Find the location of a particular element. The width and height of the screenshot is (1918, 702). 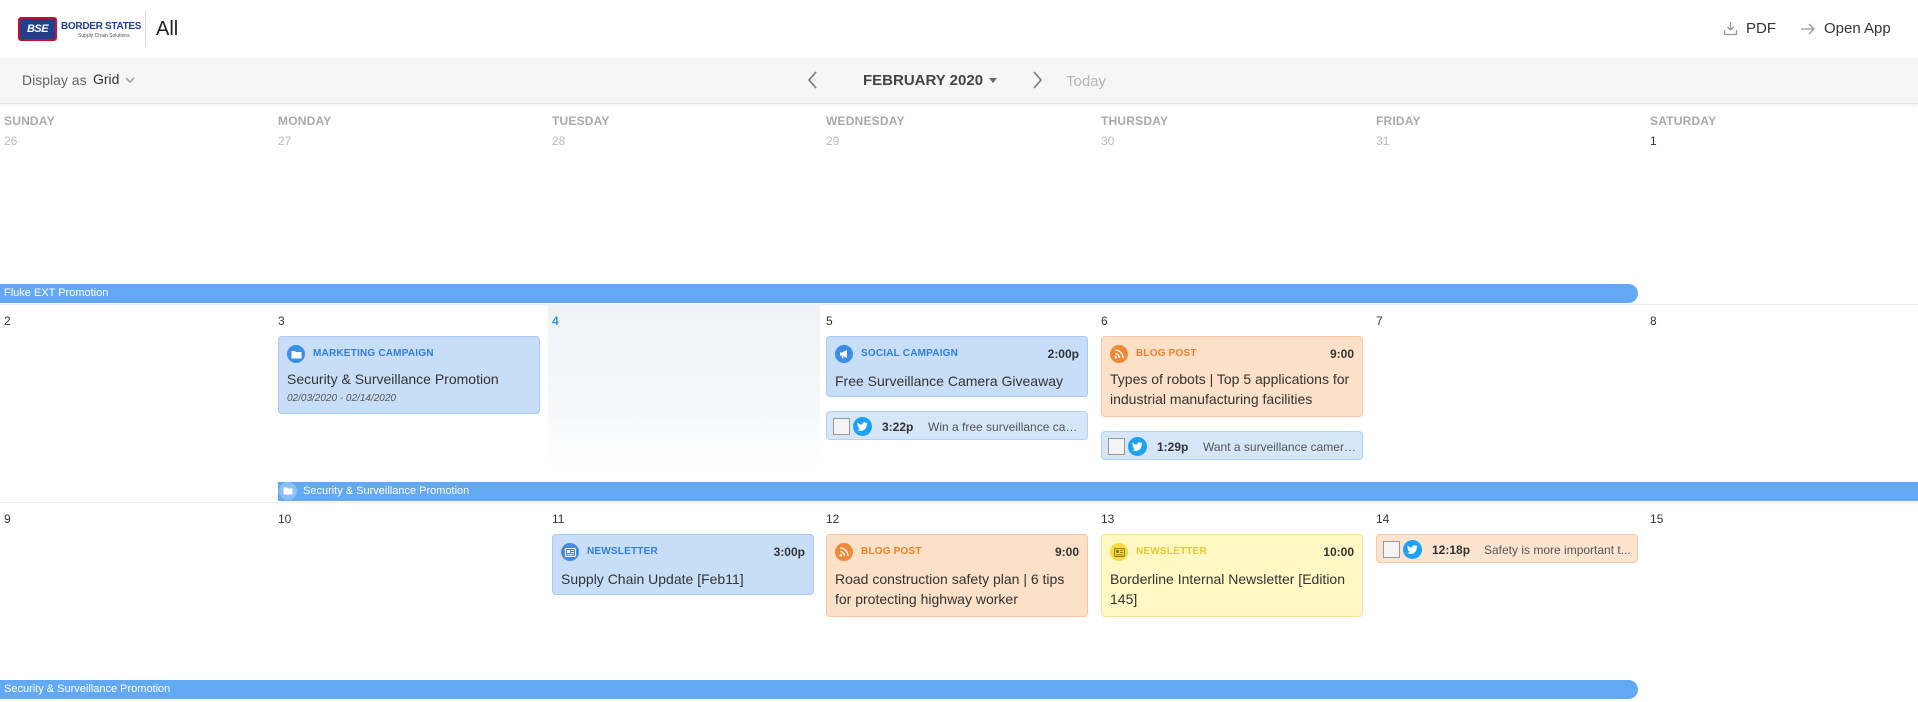

pdf-button: PDF is located at coordinates (1749, 28).